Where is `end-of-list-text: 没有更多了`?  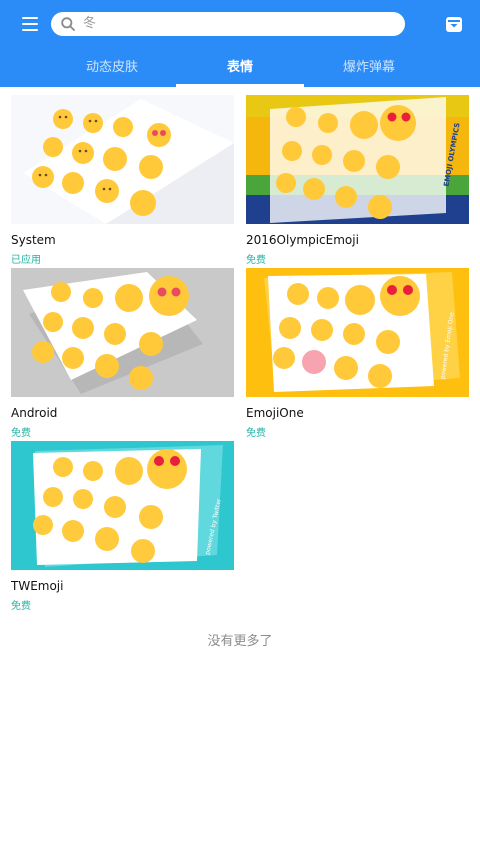 end-of-list-text: 没有更多了 is located at coordinates (240, 641).